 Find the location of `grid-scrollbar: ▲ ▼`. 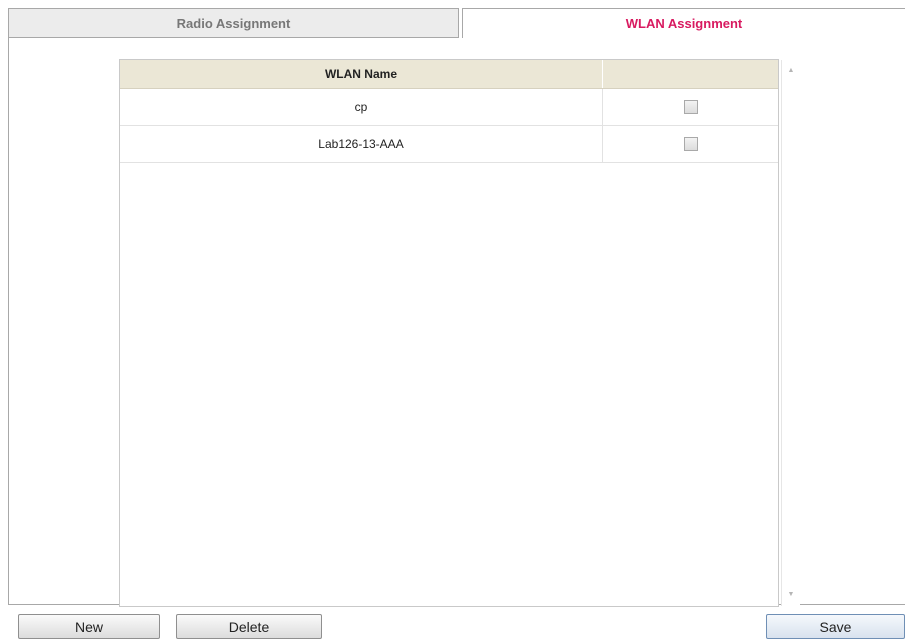

grid-scrollbar: ▲ ▼ is located at coordinates (790, 333).